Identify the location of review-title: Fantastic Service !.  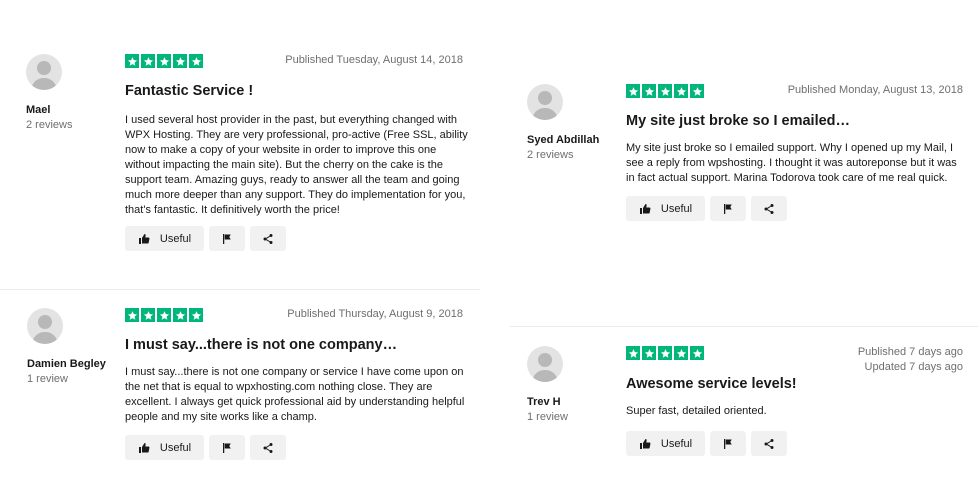
(189, 91).